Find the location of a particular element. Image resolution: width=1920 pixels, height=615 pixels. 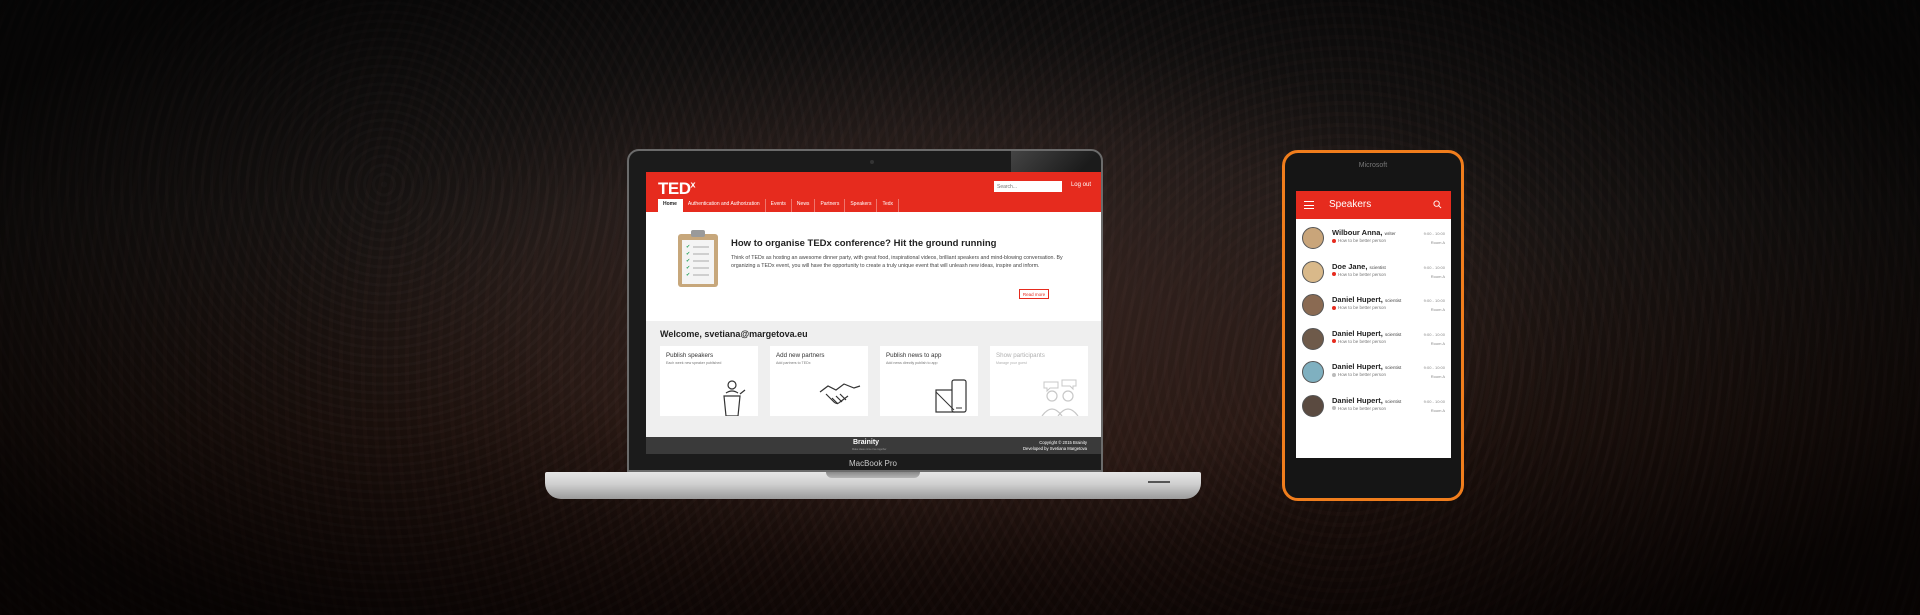

app-bar: Speakers is located at coordinates (1373, 205).